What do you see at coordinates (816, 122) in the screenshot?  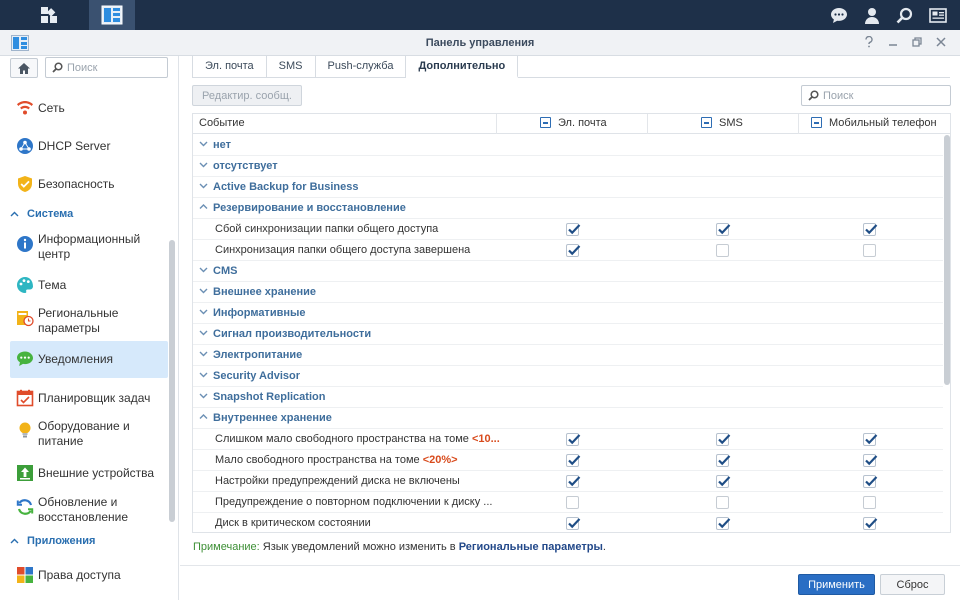 I see `select-all-mobile-checkbox` at bounding box center [816, 122].